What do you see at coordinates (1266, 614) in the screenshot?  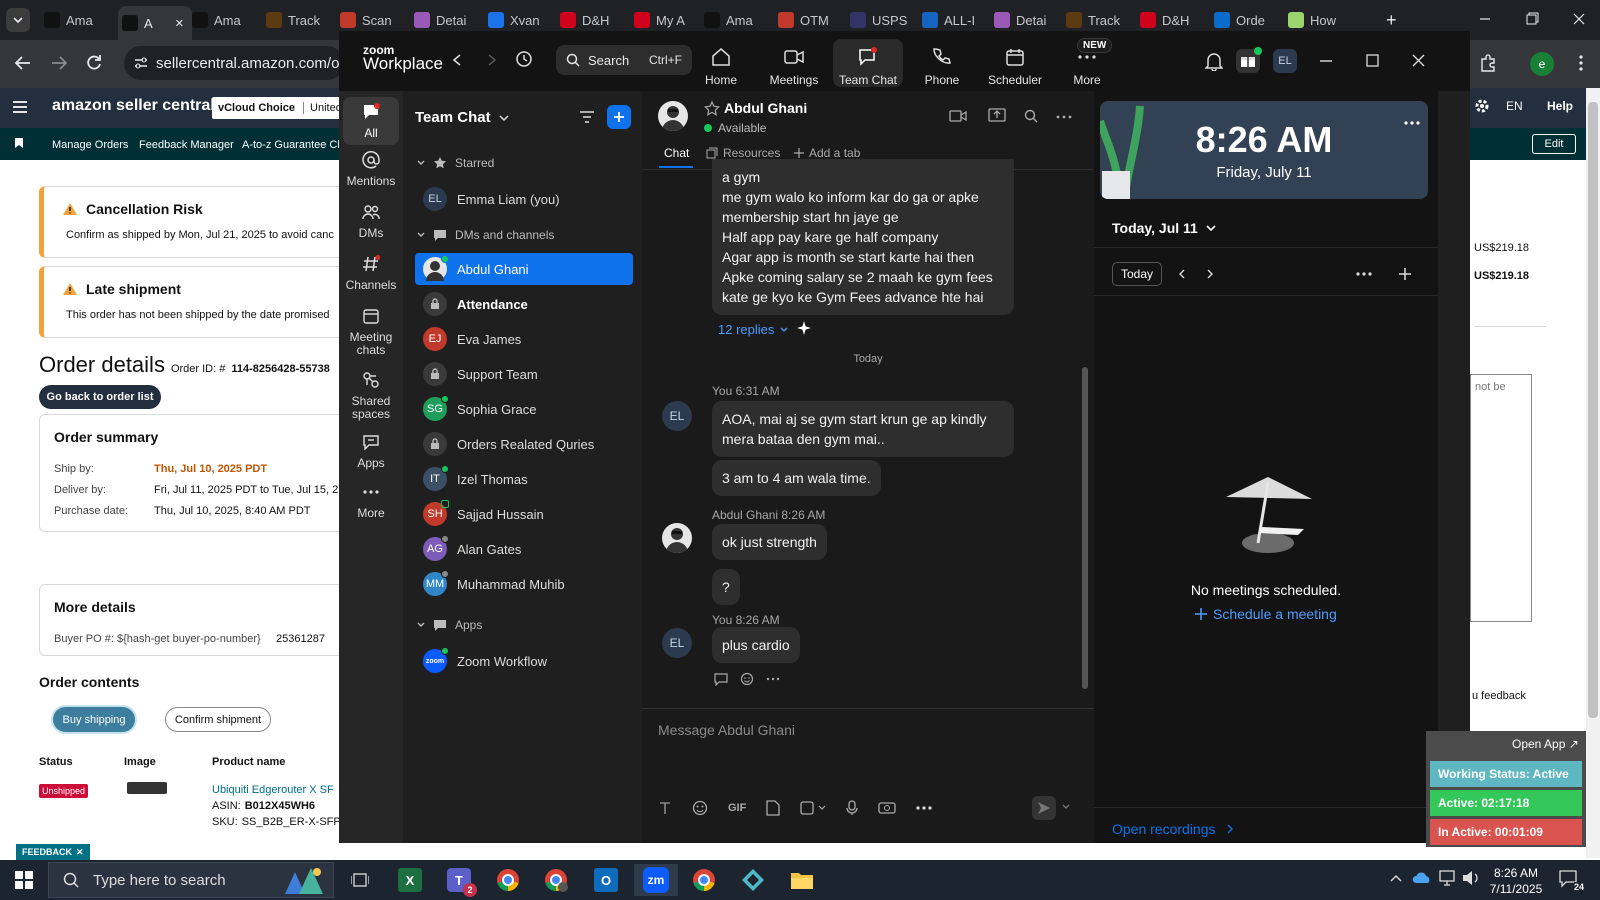 I see `schedule-meeting-link: Schedule a meeting` at bounding box center [1266, 614].